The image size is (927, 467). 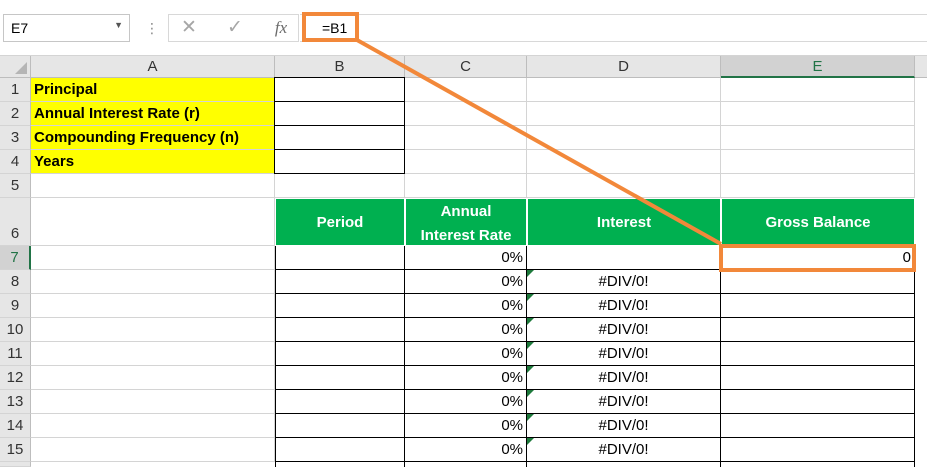 What do you see at coordinates (624, 354) in the screenshot?
I see `cell-d11: #DIV/0!` at bounding box center [624, 354].